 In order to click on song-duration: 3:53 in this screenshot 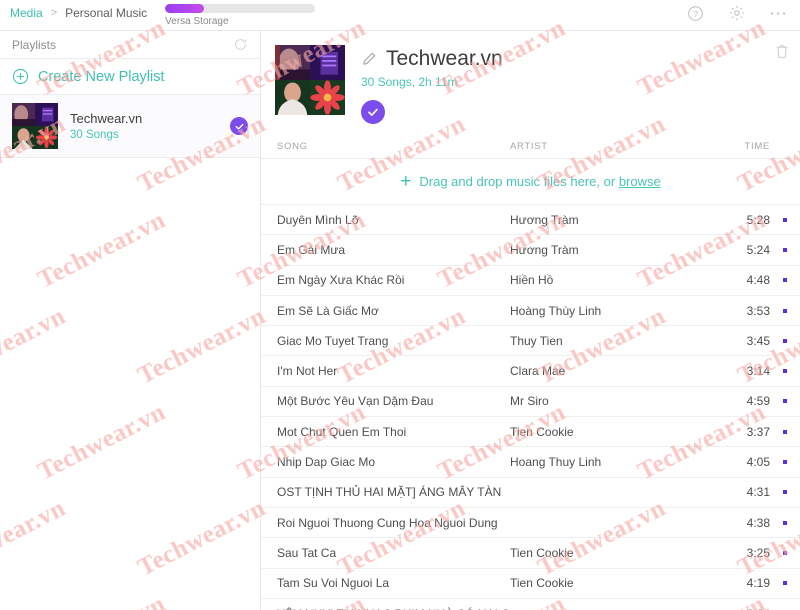, I will do `click(758, 310)`.